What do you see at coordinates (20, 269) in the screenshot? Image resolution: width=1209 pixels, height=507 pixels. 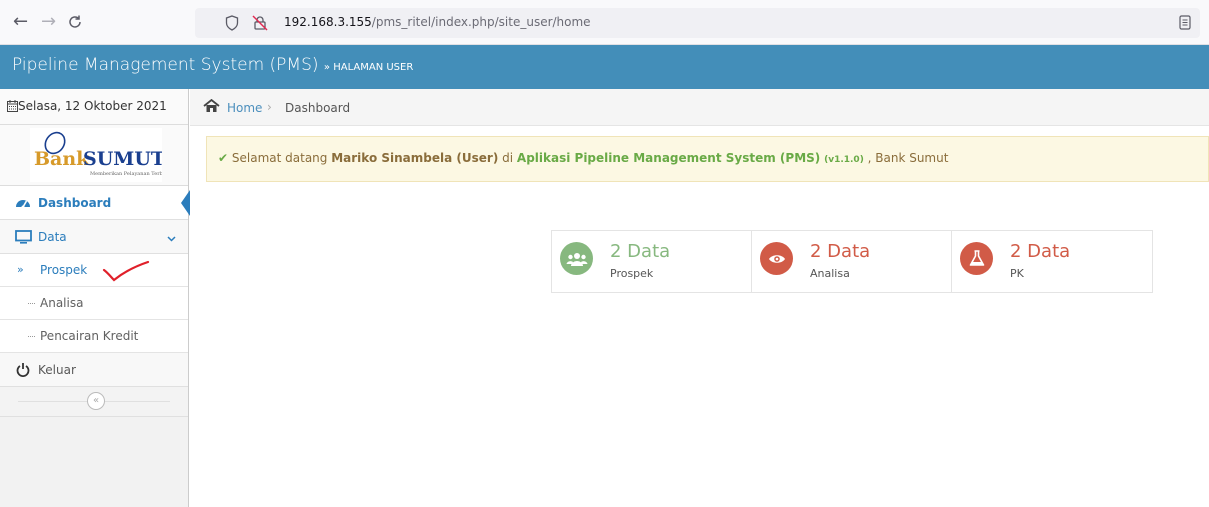 I see `double-angle-right-icon: »` at bounding box center [20, 269].